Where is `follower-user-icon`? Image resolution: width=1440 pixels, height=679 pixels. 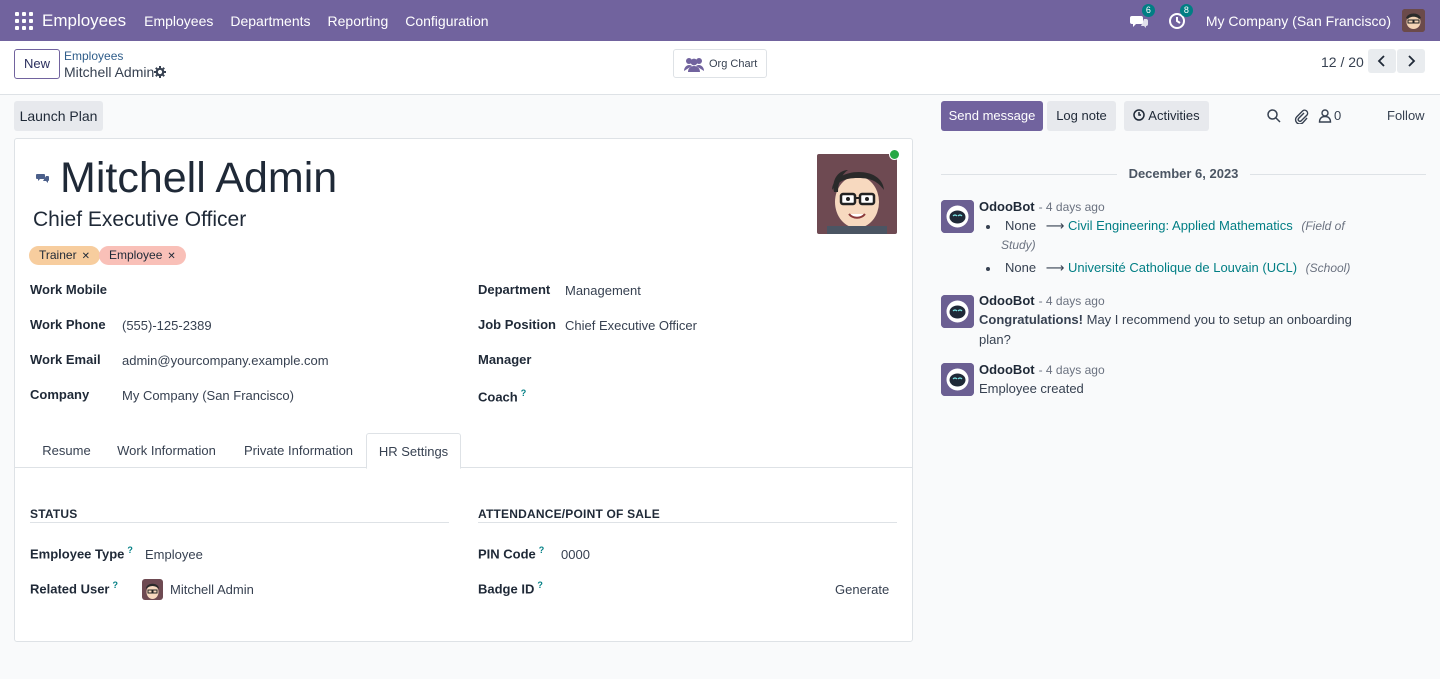 follower-user-icon is located at coordinates (1326, 116).